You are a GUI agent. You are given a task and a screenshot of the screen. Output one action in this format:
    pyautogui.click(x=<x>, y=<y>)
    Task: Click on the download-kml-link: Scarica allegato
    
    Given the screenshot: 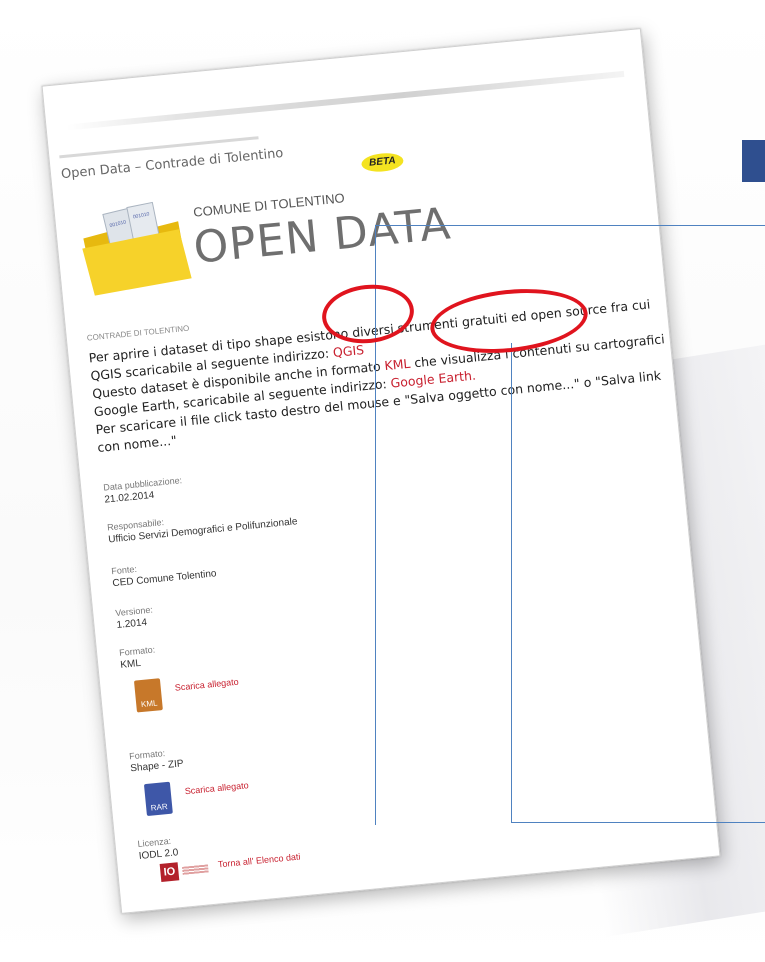 What is the action you would take?
    pyautogui.click(x=206, y=685)
    